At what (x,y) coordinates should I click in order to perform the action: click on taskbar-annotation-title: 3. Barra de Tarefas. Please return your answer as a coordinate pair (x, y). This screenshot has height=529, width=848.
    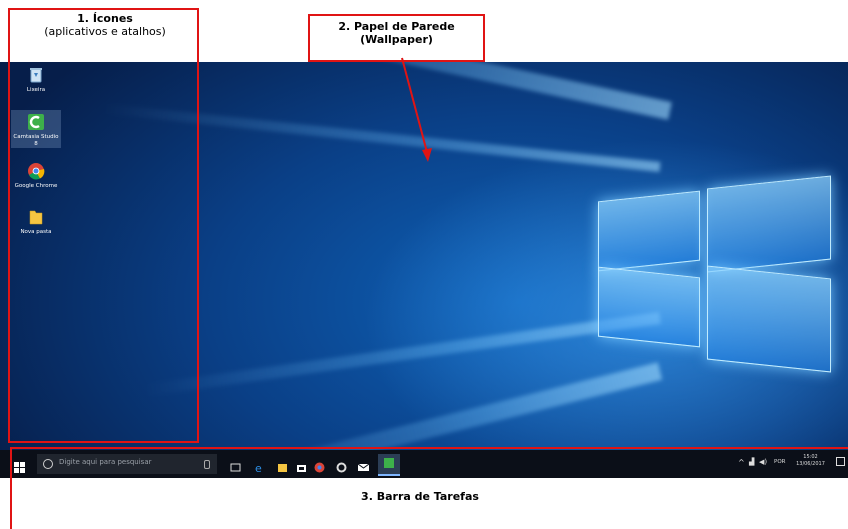
    Looking at the image, I should click on (420, 496).